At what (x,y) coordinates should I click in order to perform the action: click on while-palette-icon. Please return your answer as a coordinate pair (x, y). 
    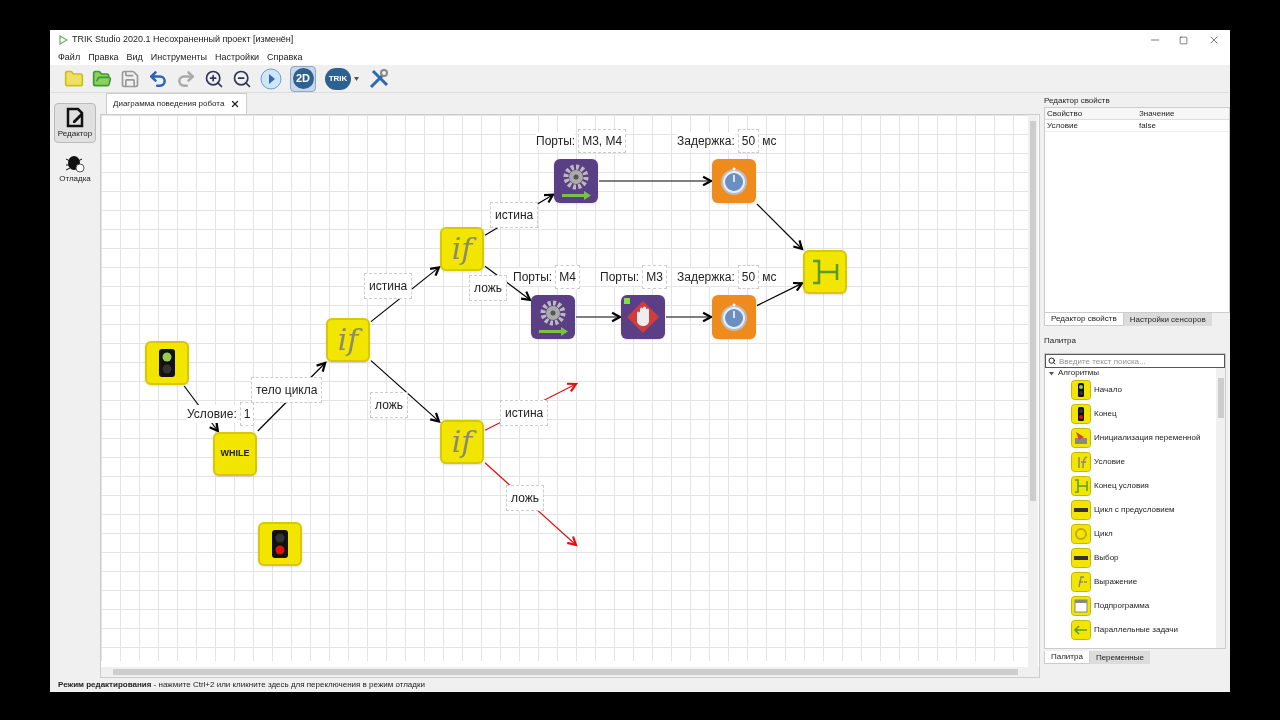
    Looking at the image, I should click on (1081, 510).